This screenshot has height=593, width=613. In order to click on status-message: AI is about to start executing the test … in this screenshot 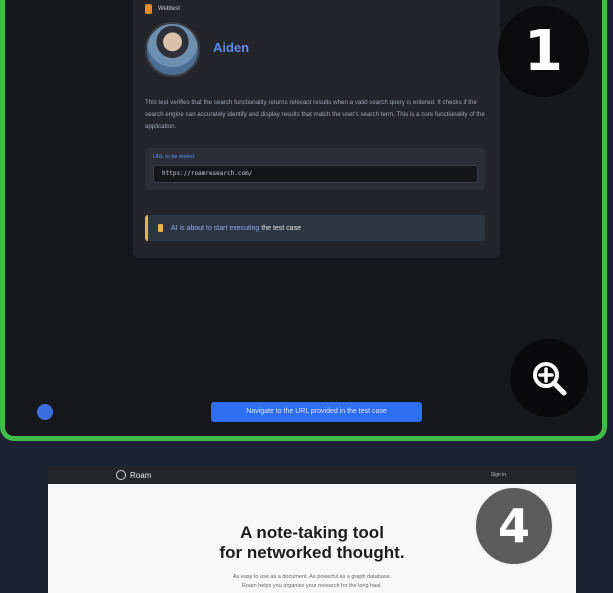, I will do `click(315, 228)`.